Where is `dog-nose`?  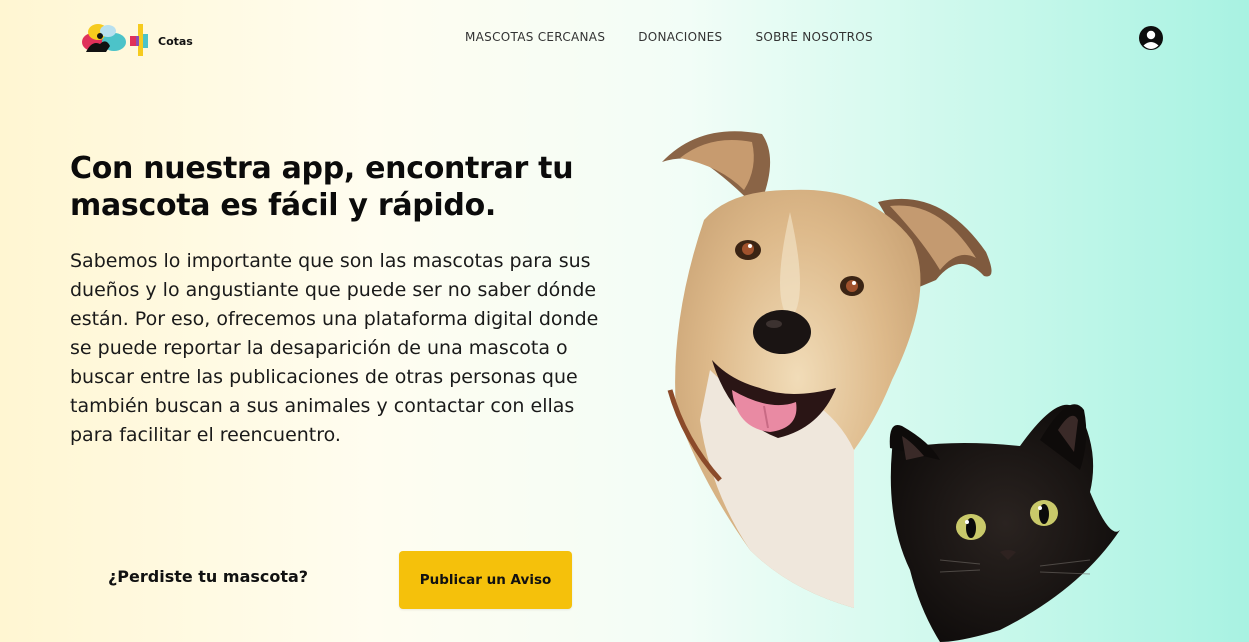
dog-nose is located at coordinates (782, 332).